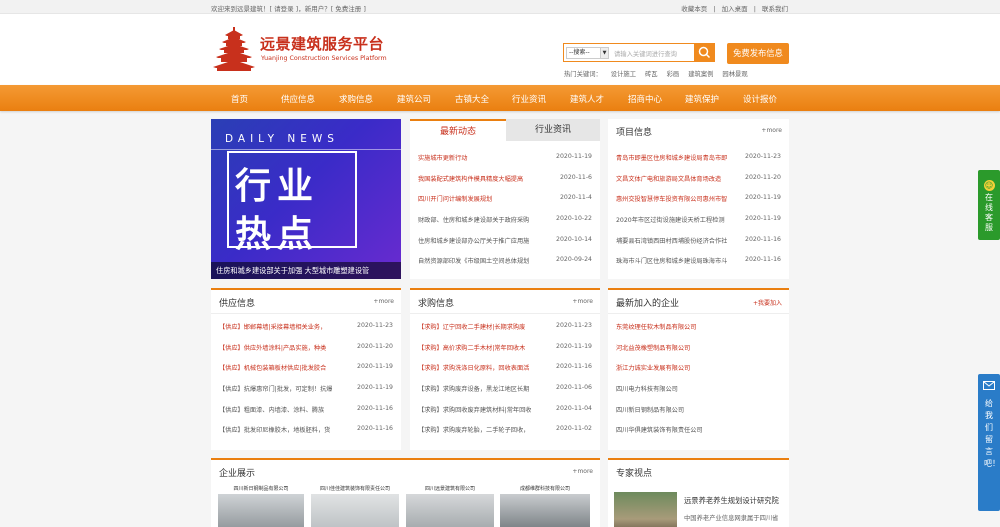 Image resolution: width=1000 pixels, height=527 pixels. I want to click on showcase-item: 成都维群科技有限公司, so click(545, 505).